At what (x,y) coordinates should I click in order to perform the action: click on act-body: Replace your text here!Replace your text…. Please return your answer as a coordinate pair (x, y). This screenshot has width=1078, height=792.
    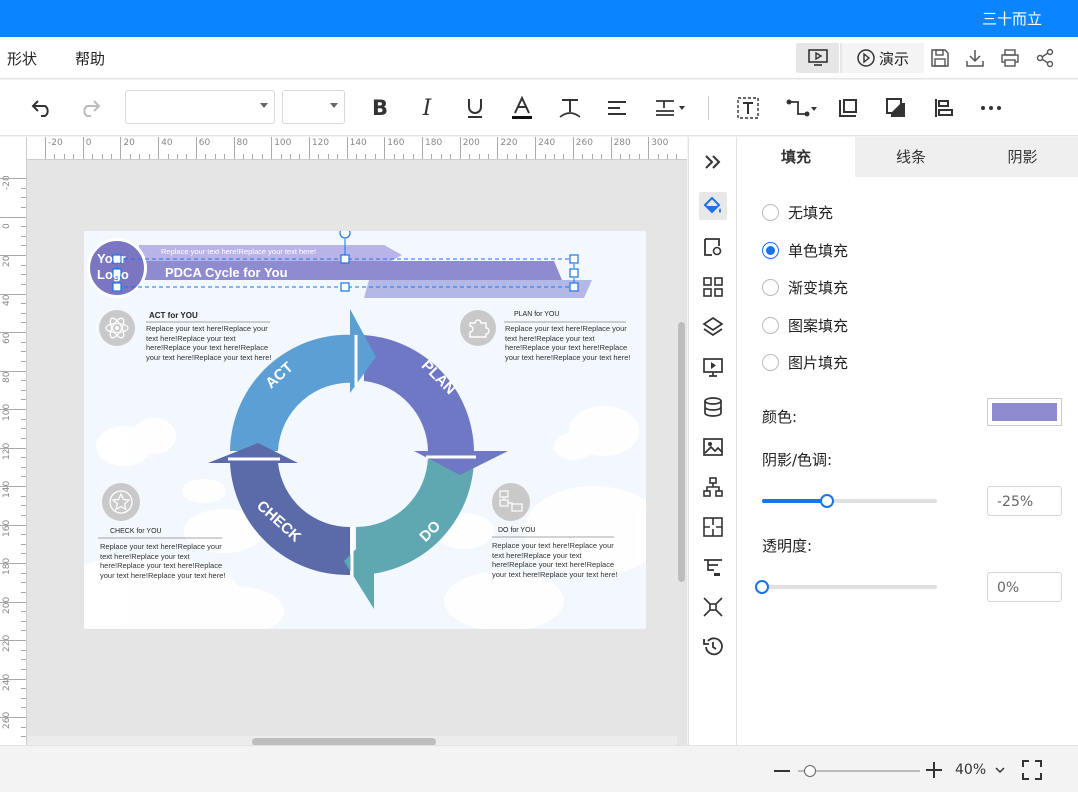
    Looking at the image, I should click on (213, 343).